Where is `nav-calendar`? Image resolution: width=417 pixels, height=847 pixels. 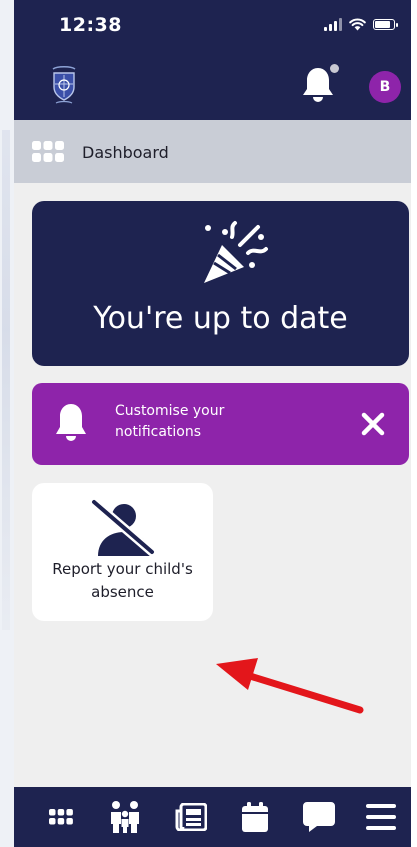
nav-calendar is located at coordinates (255, 817).